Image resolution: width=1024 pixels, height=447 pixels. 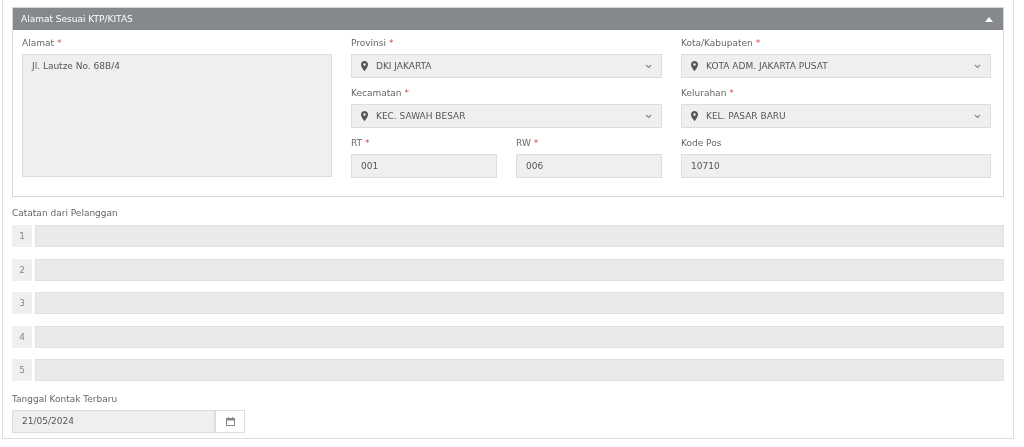 What do you see at coordinates (38, 43) in the screenshot?
I see `field-label: Alamat` at bounding box center [38, 43].